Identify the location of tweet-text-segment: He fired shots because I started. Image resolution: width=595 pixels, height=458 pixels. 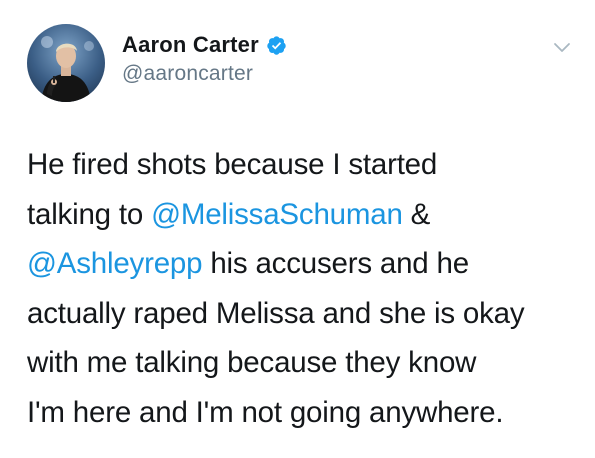
(232, 164).